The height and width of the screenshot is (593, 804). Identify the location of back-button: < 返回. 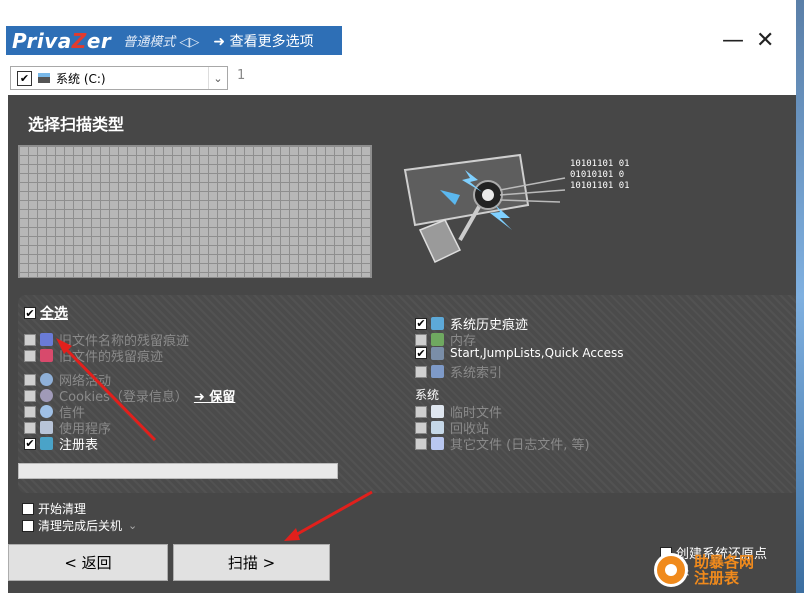
(88, 562).